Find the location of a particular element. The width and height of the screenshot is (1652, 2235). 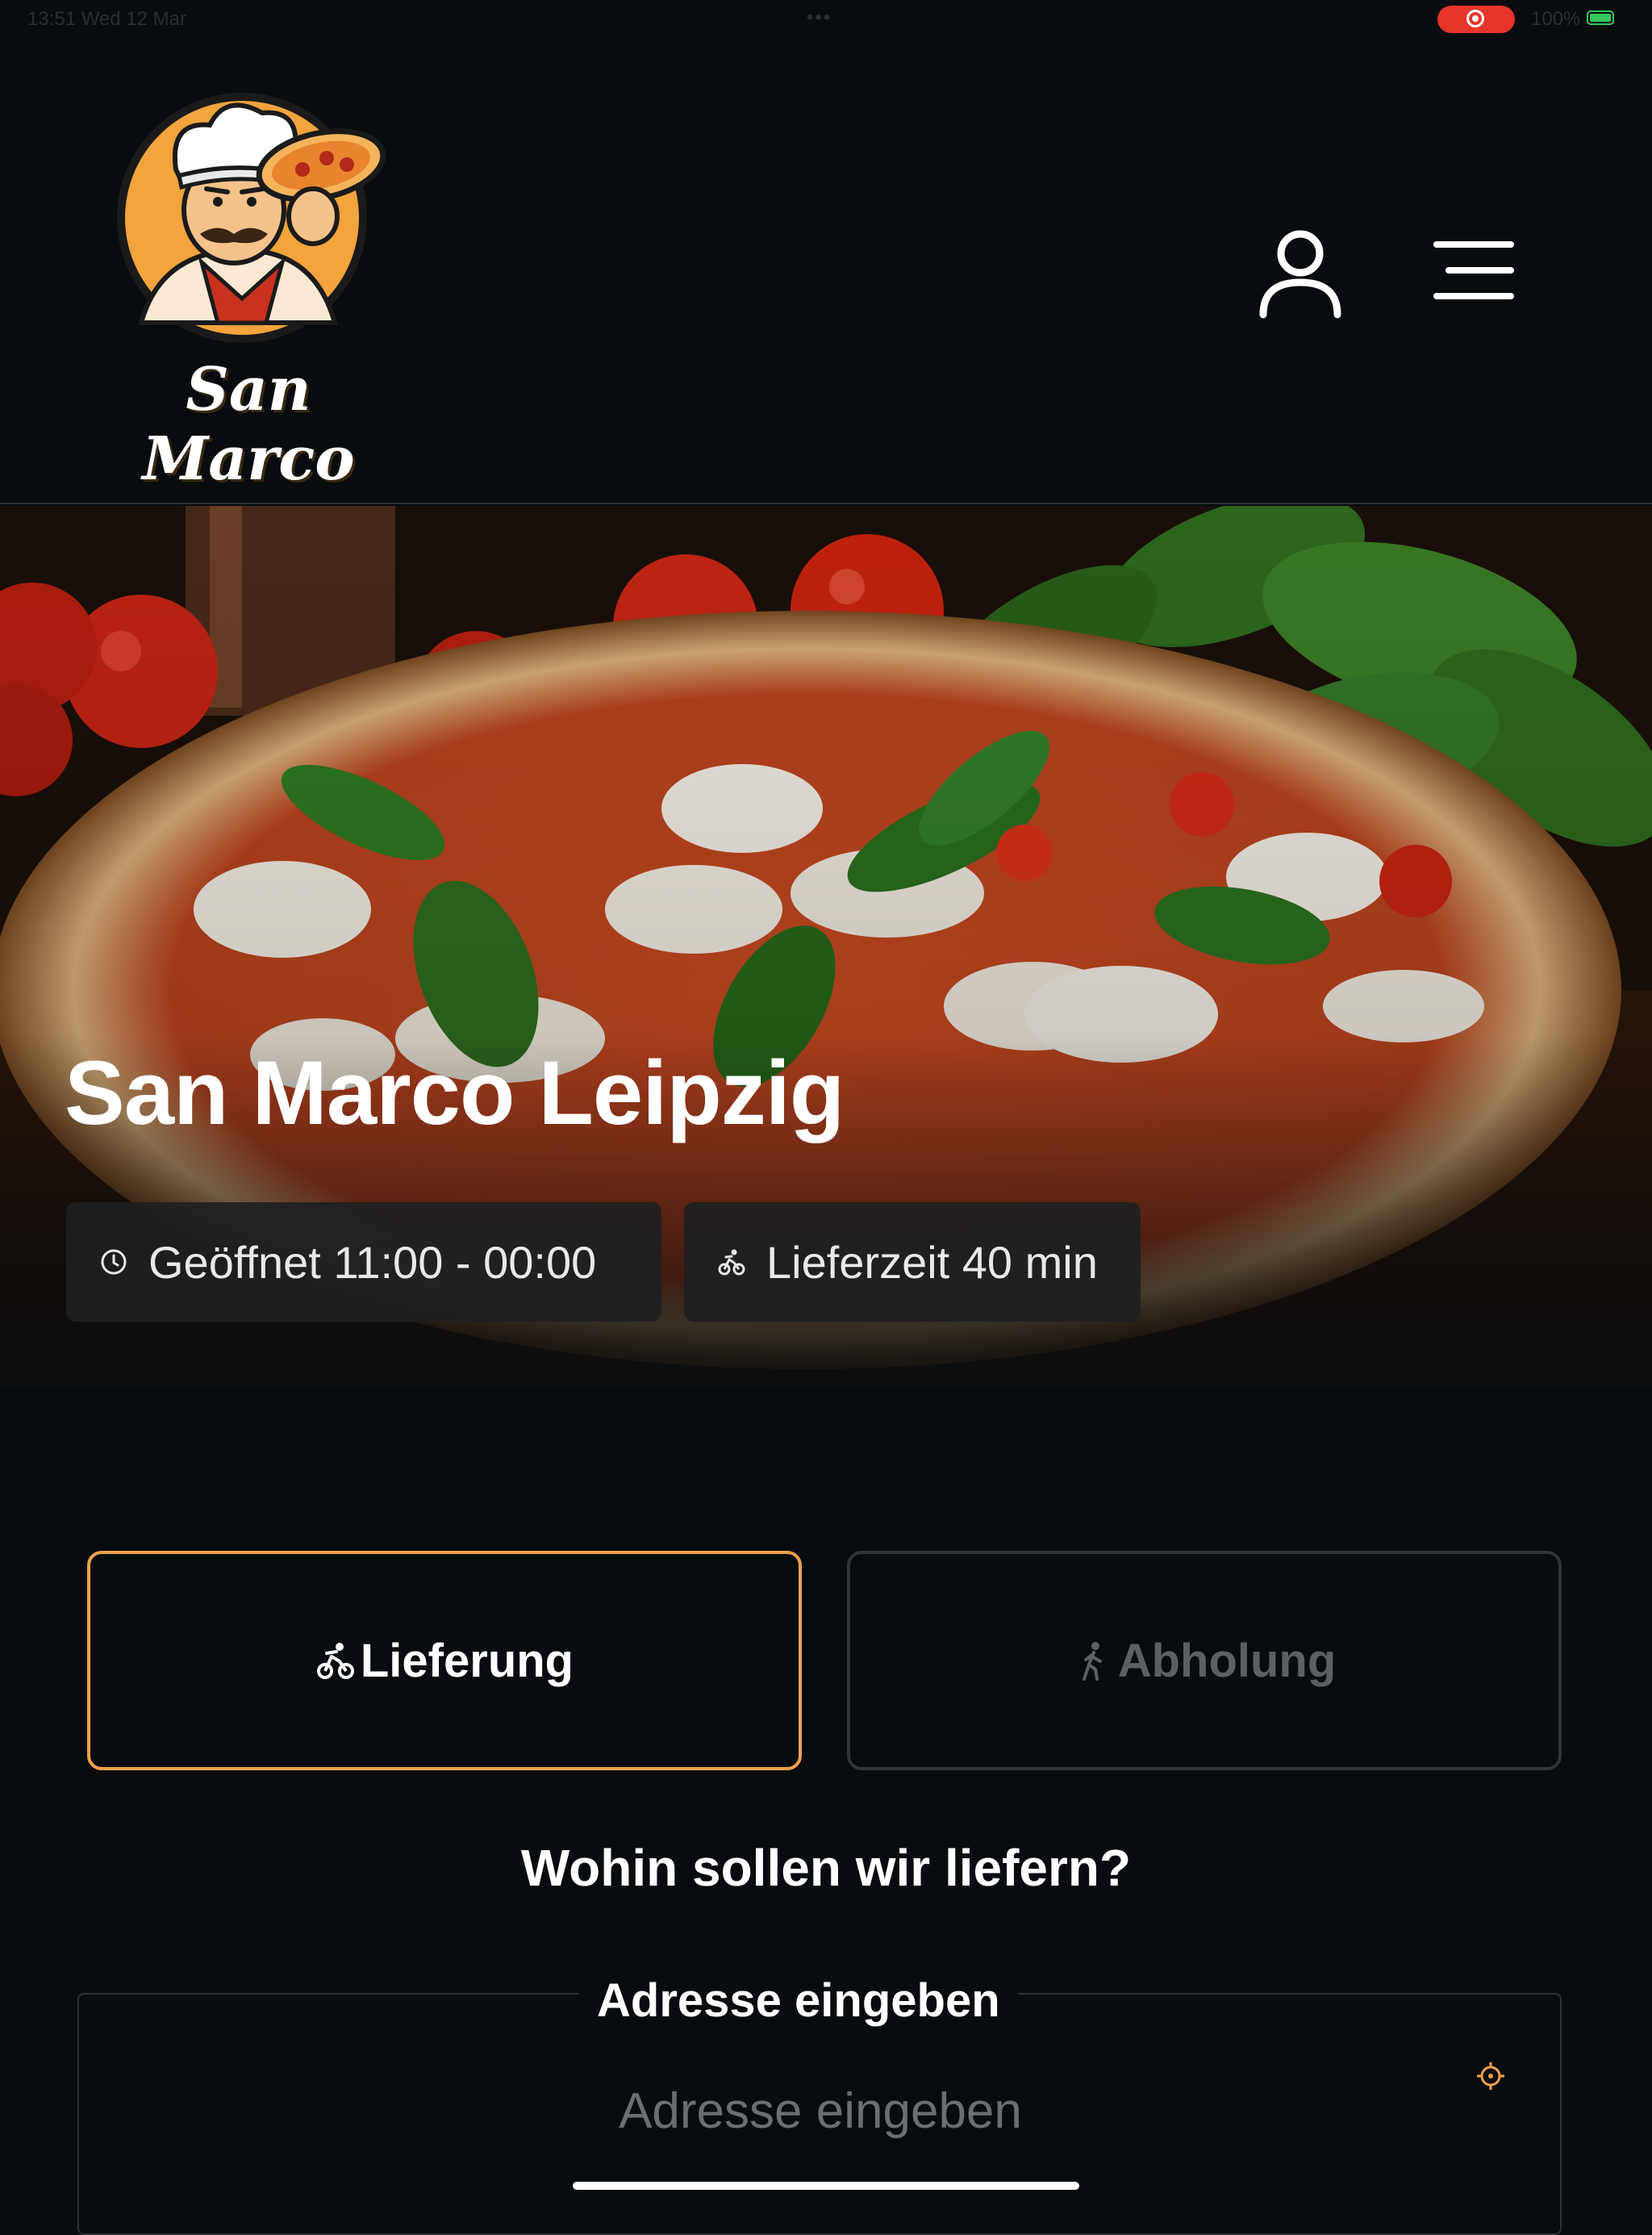

address-legend: Adresse eingeben is located at coordinates (798, 2001).